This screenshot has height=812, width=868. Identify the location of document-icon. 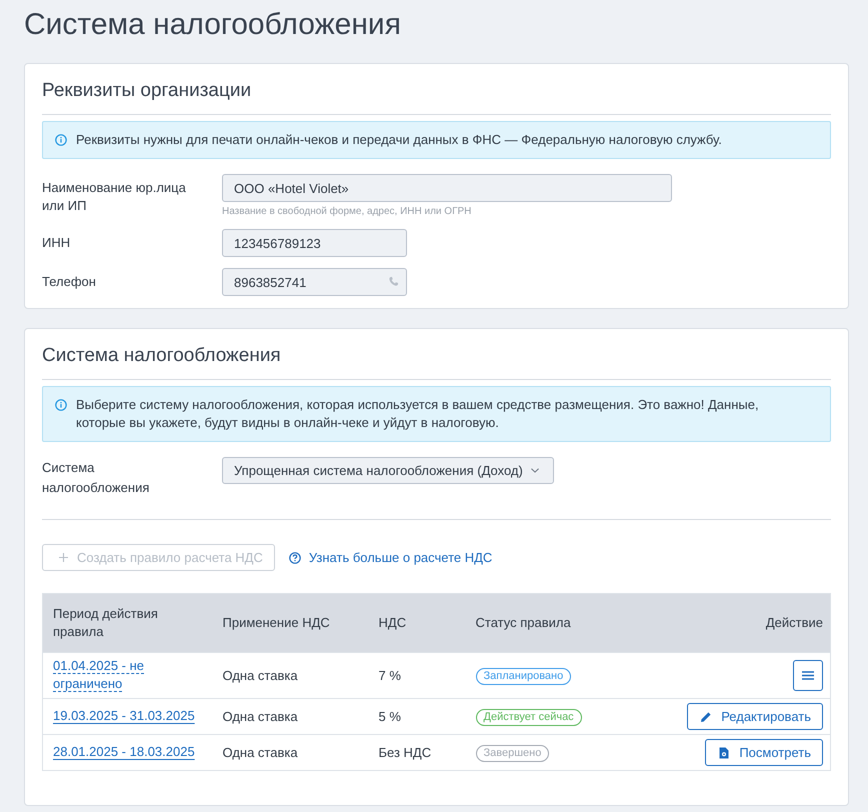
(724, 752).